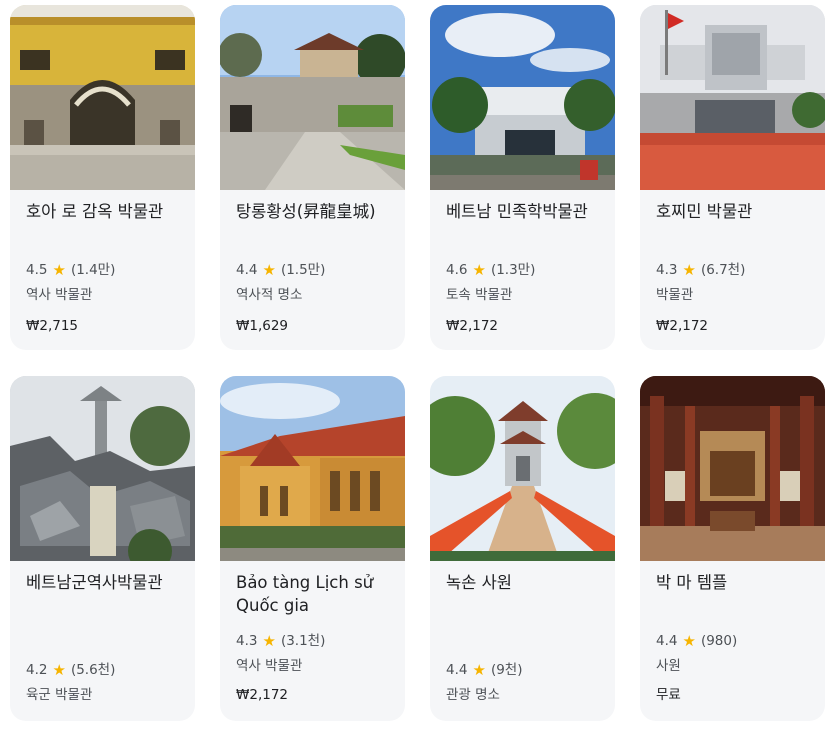 The width and height of the screenshot is (839, 736). What do you see at coordinates (675, 295) in the screenshot?
I see `place-category: 박물관` at bounding box center [675, 295].